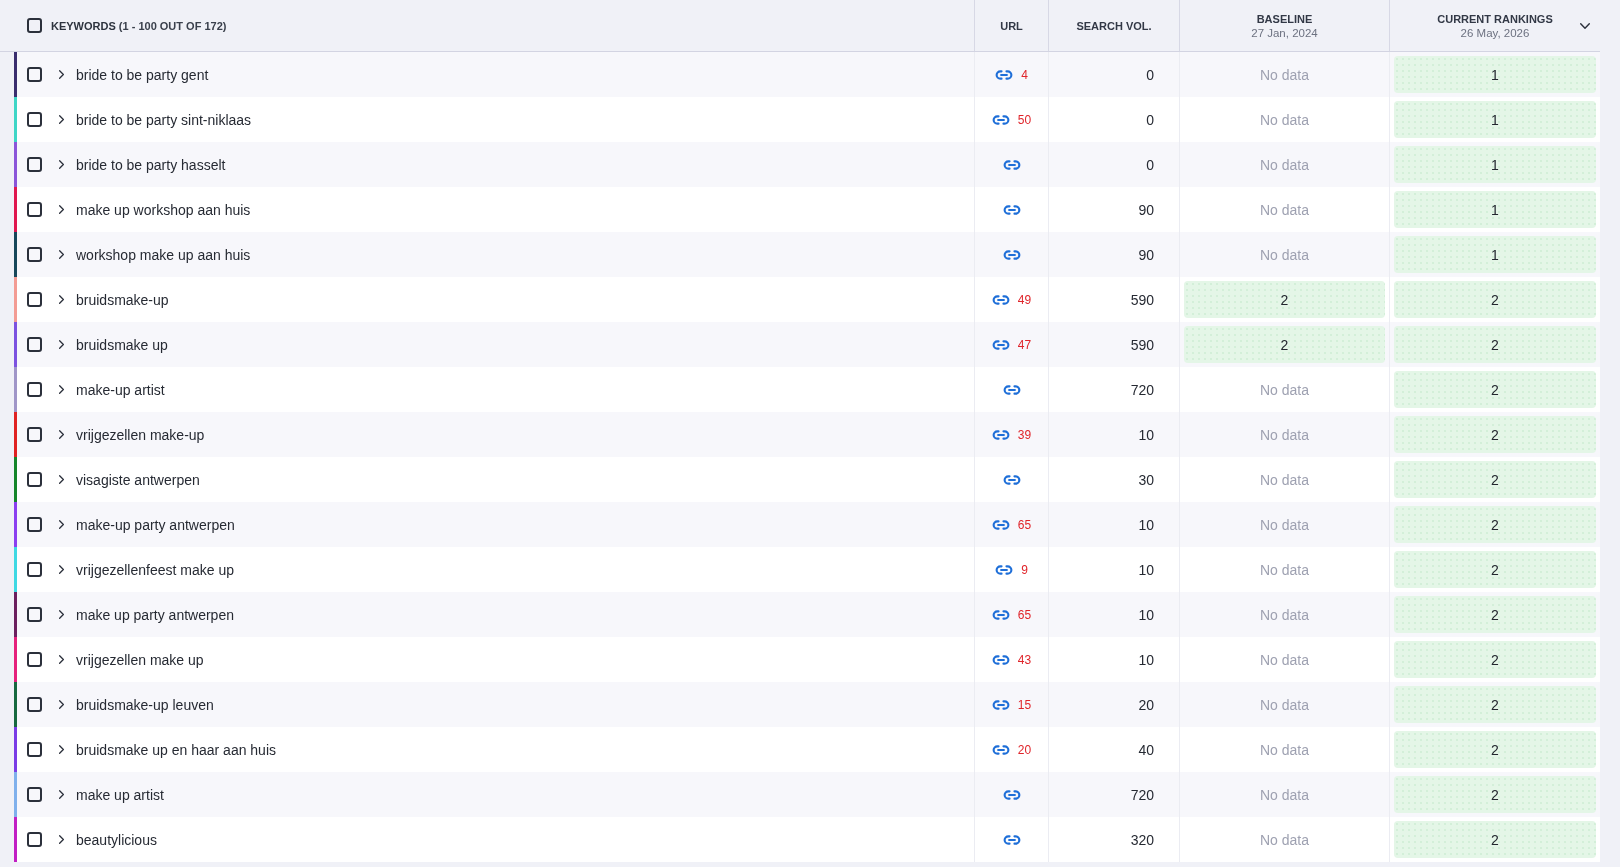  Describe the element at coordinates (1024, 614) in the screenshot. I see `url-count: 65` at that location.